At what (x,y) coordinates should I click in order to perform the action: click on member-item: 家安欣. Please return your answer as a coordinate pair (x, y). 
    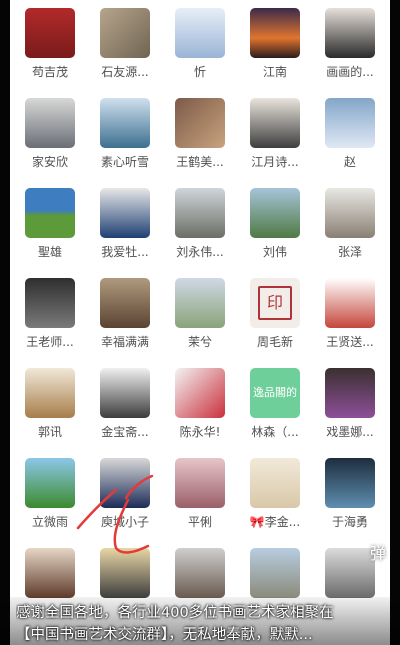
    Looking at the image, I should click on (50, 134).